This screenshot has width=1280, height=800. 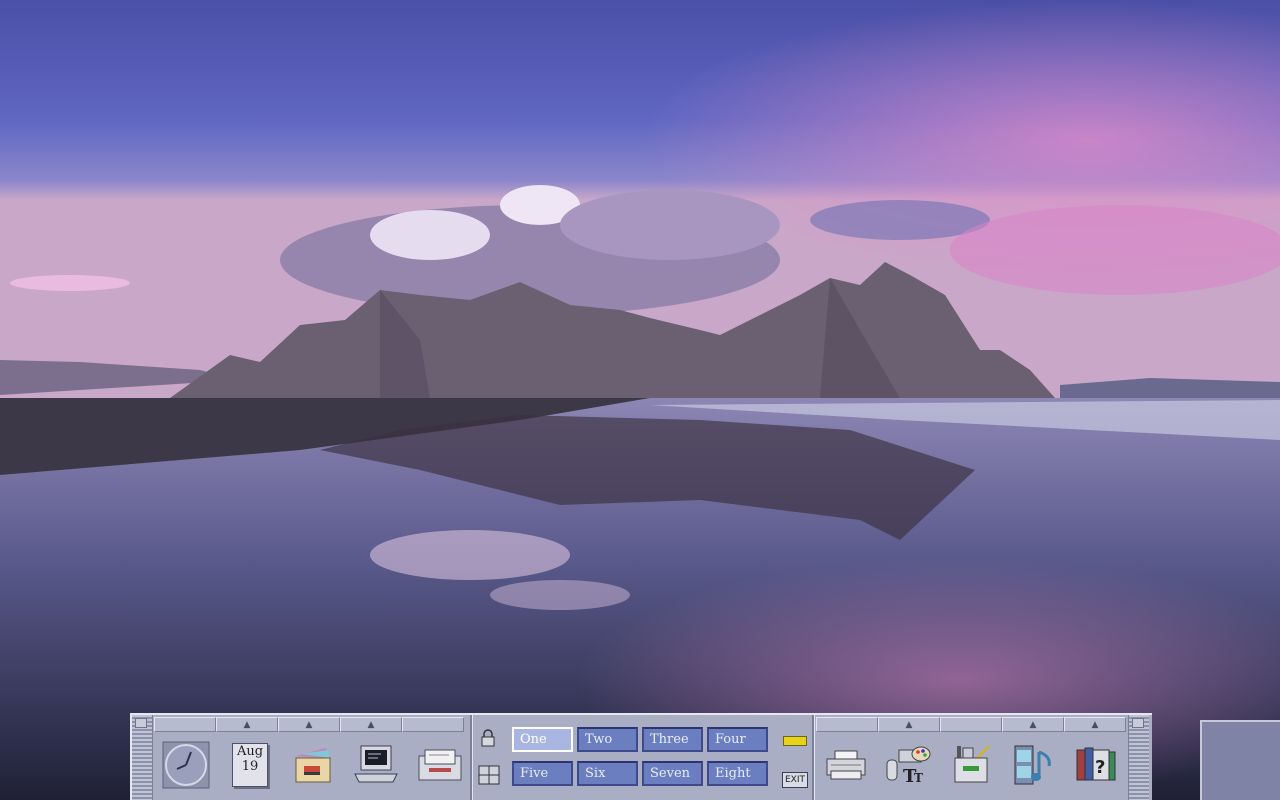 What do you see at coordinates (908, 765) in the screenshot?
I see `style-manager-icon: TT` at bounding box center [908, 765].